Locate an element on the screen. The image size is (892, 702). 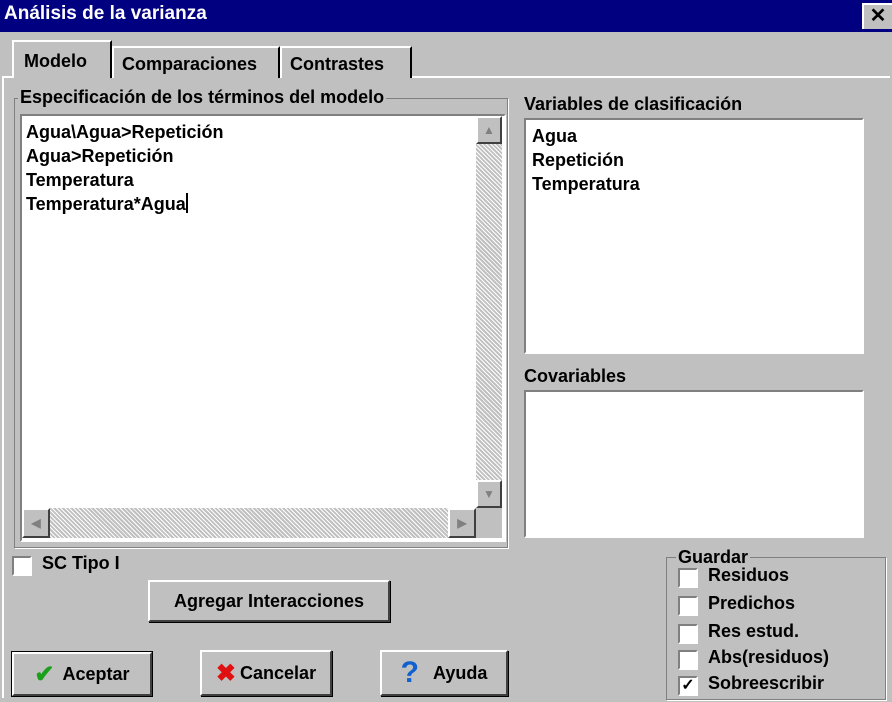
model-term-text: Temperatura*Agua is located at coordinates (106, 204).